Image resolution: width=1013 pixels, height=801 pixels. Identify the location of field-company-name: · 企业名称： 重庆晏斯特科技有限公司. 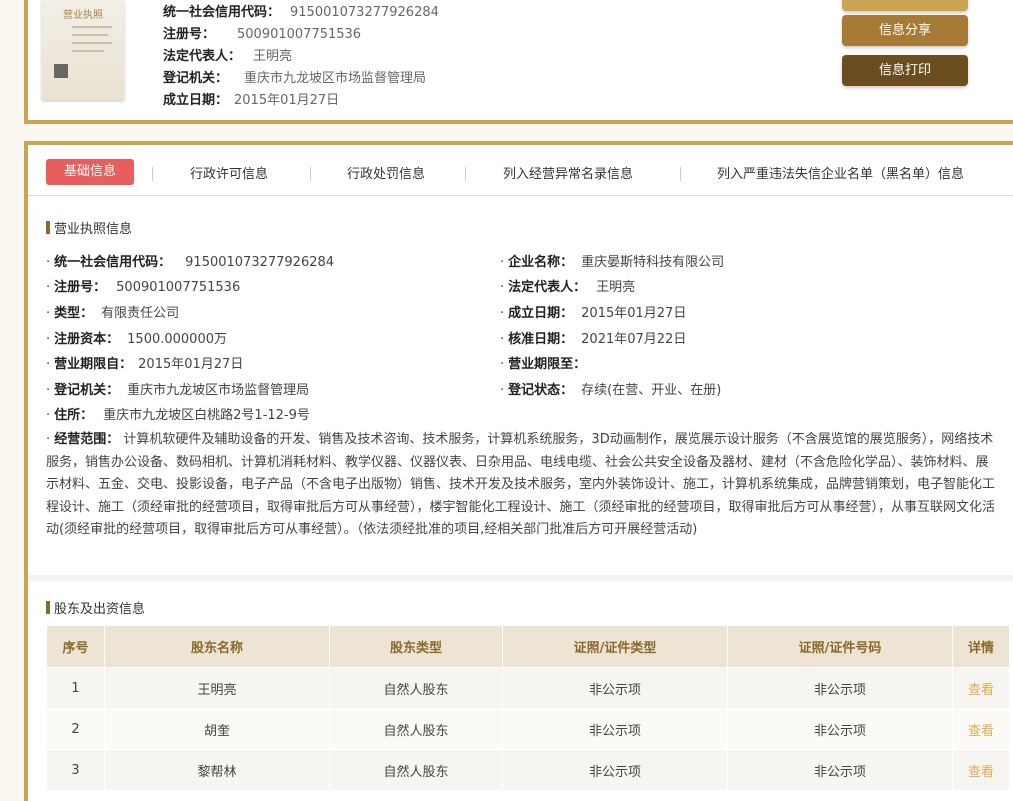
(612, 262).